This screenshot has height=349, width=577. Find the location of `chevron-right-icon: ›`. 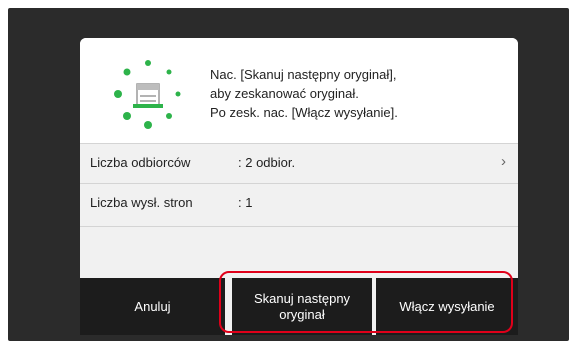

chevron-right-icon: › is located at coordinates (503, 161).